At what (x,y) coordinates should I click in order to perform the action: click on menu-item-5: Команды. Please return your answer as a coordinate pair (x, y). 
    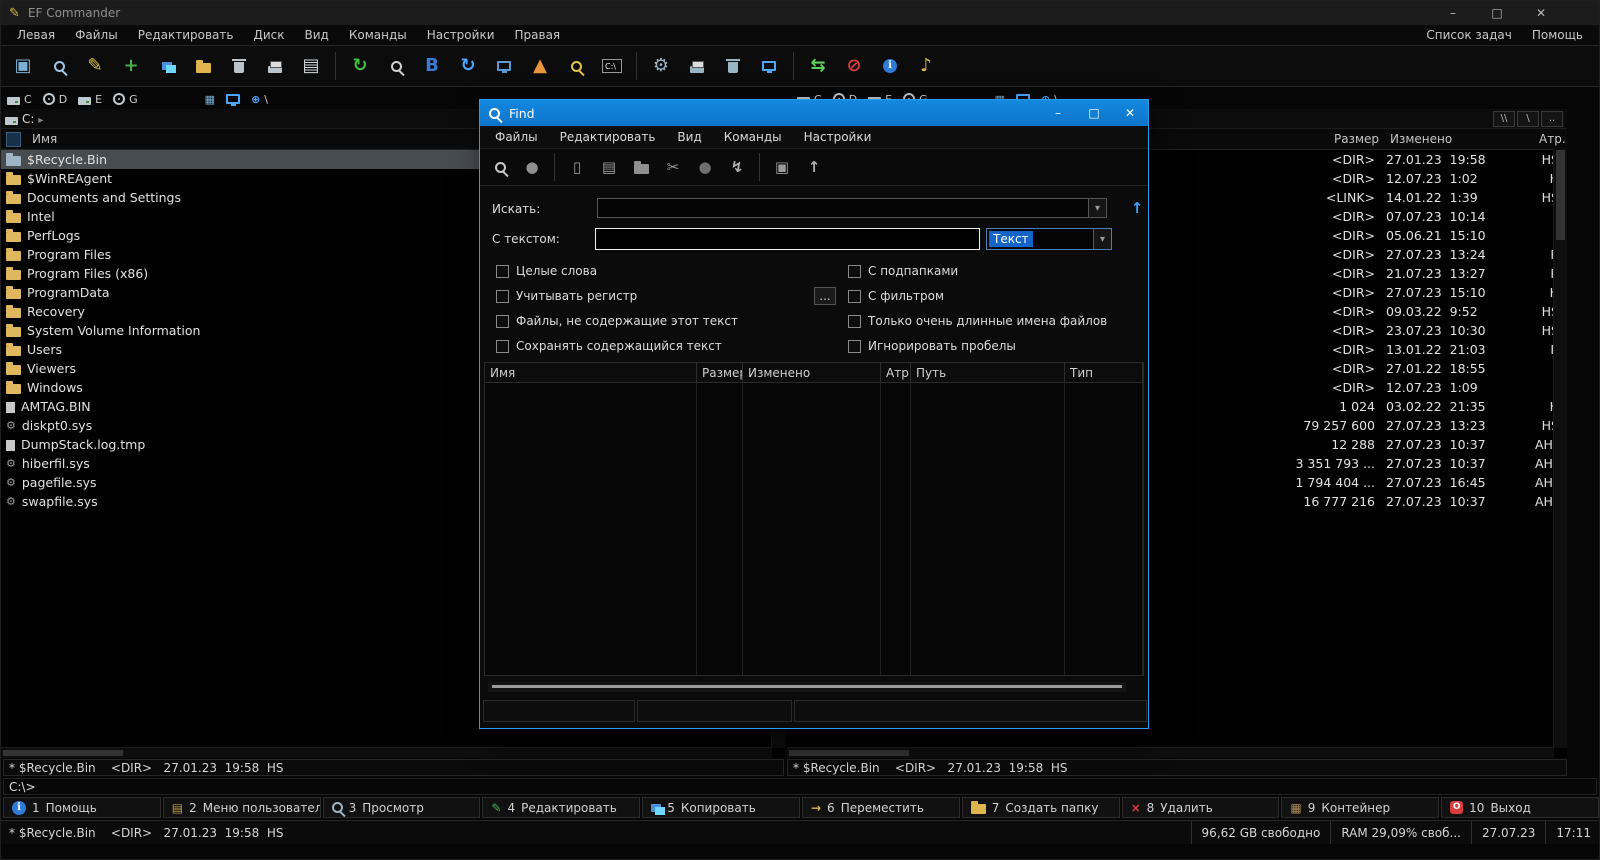
    Looking at the image, I should click on (378, 35).